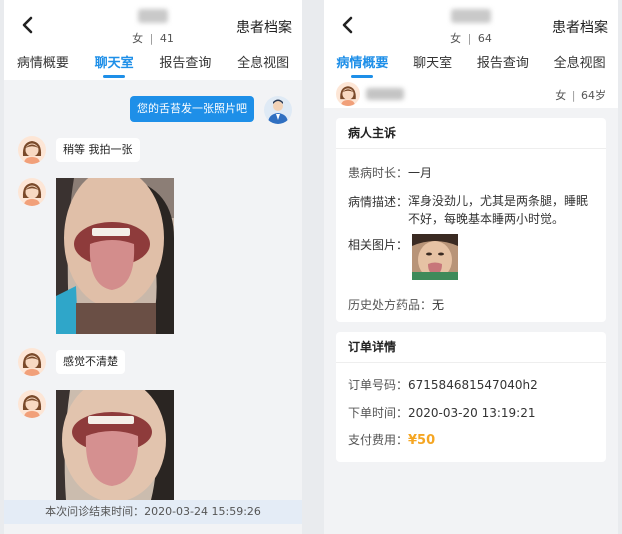 Image resolution: width=622 pixels, height=534 pixels. Describe the element at coordinates (378, 413) in the screenshot. I see `order-time-label: 下单时间：` at that location.